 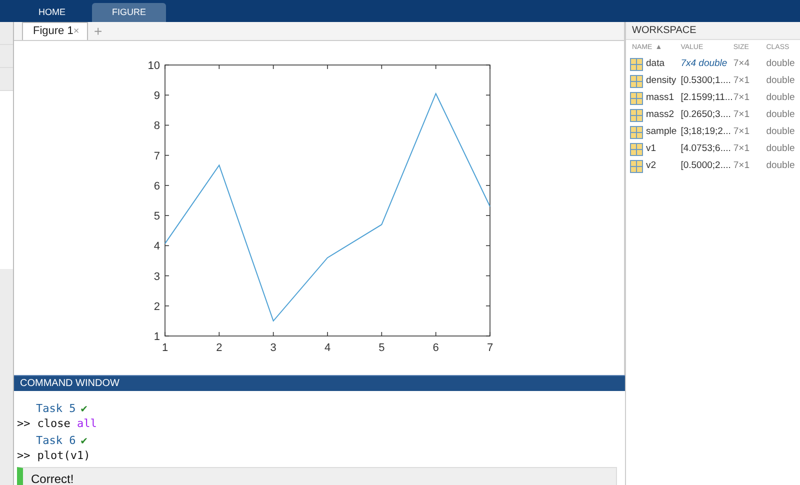 I want to click on tab-label: Figure 1, so click(x=53, y=32).